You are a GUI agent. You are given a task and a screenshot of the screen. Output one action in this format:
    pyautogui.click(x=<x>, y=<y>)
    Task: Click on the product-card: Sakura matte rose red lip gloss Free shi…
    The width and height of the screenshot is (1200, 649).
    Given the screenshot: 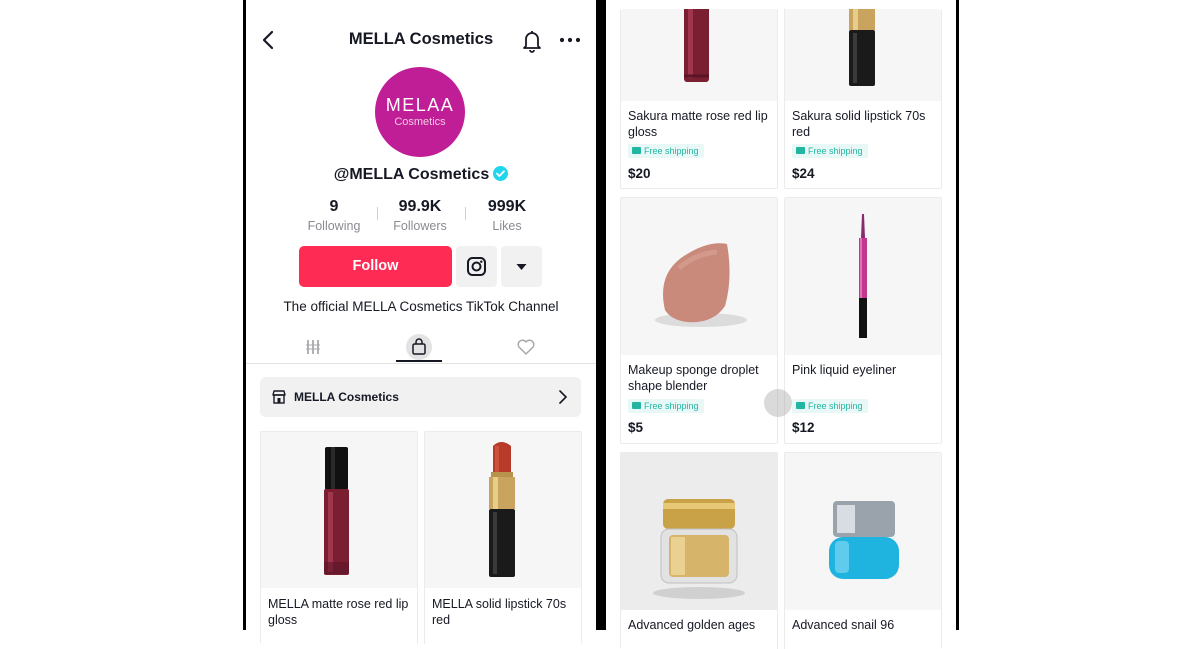 What is the action you would take?
    pyautogui.click(x=699, y=99)
    